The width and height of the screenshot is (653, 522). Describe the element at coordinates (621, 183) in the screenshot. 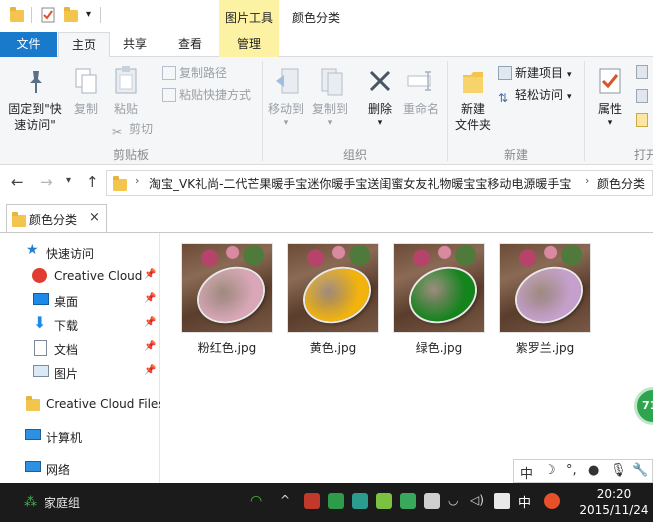

I see `breadcrumb-segment-current: 颜色分类` at that location.